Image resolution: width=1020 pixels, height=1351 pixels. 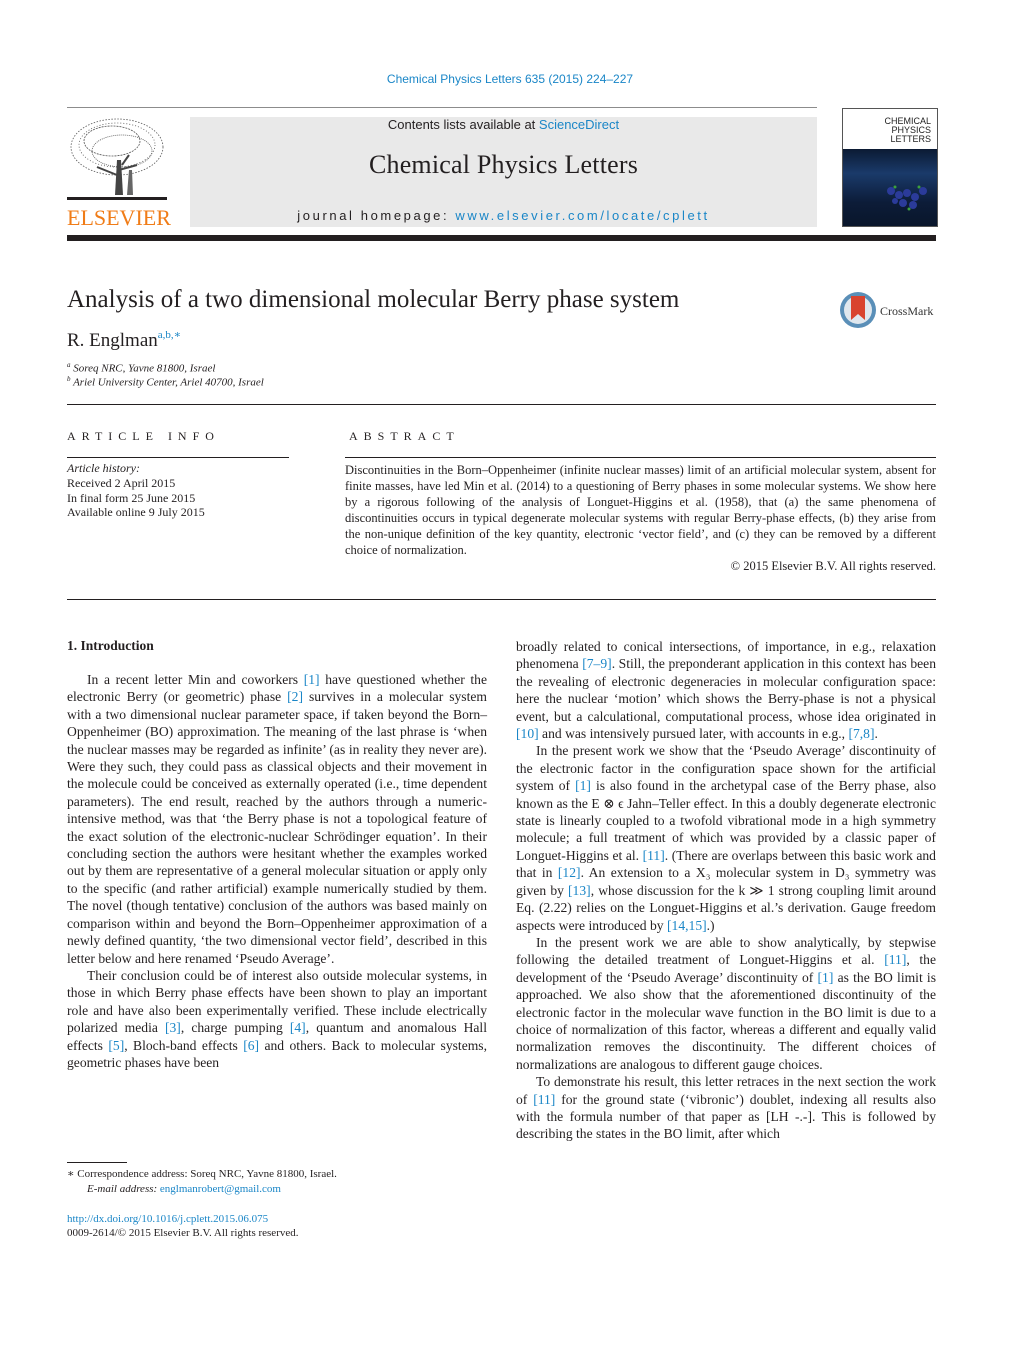 I want to click on tree-icon, so click(x=117, y=159).